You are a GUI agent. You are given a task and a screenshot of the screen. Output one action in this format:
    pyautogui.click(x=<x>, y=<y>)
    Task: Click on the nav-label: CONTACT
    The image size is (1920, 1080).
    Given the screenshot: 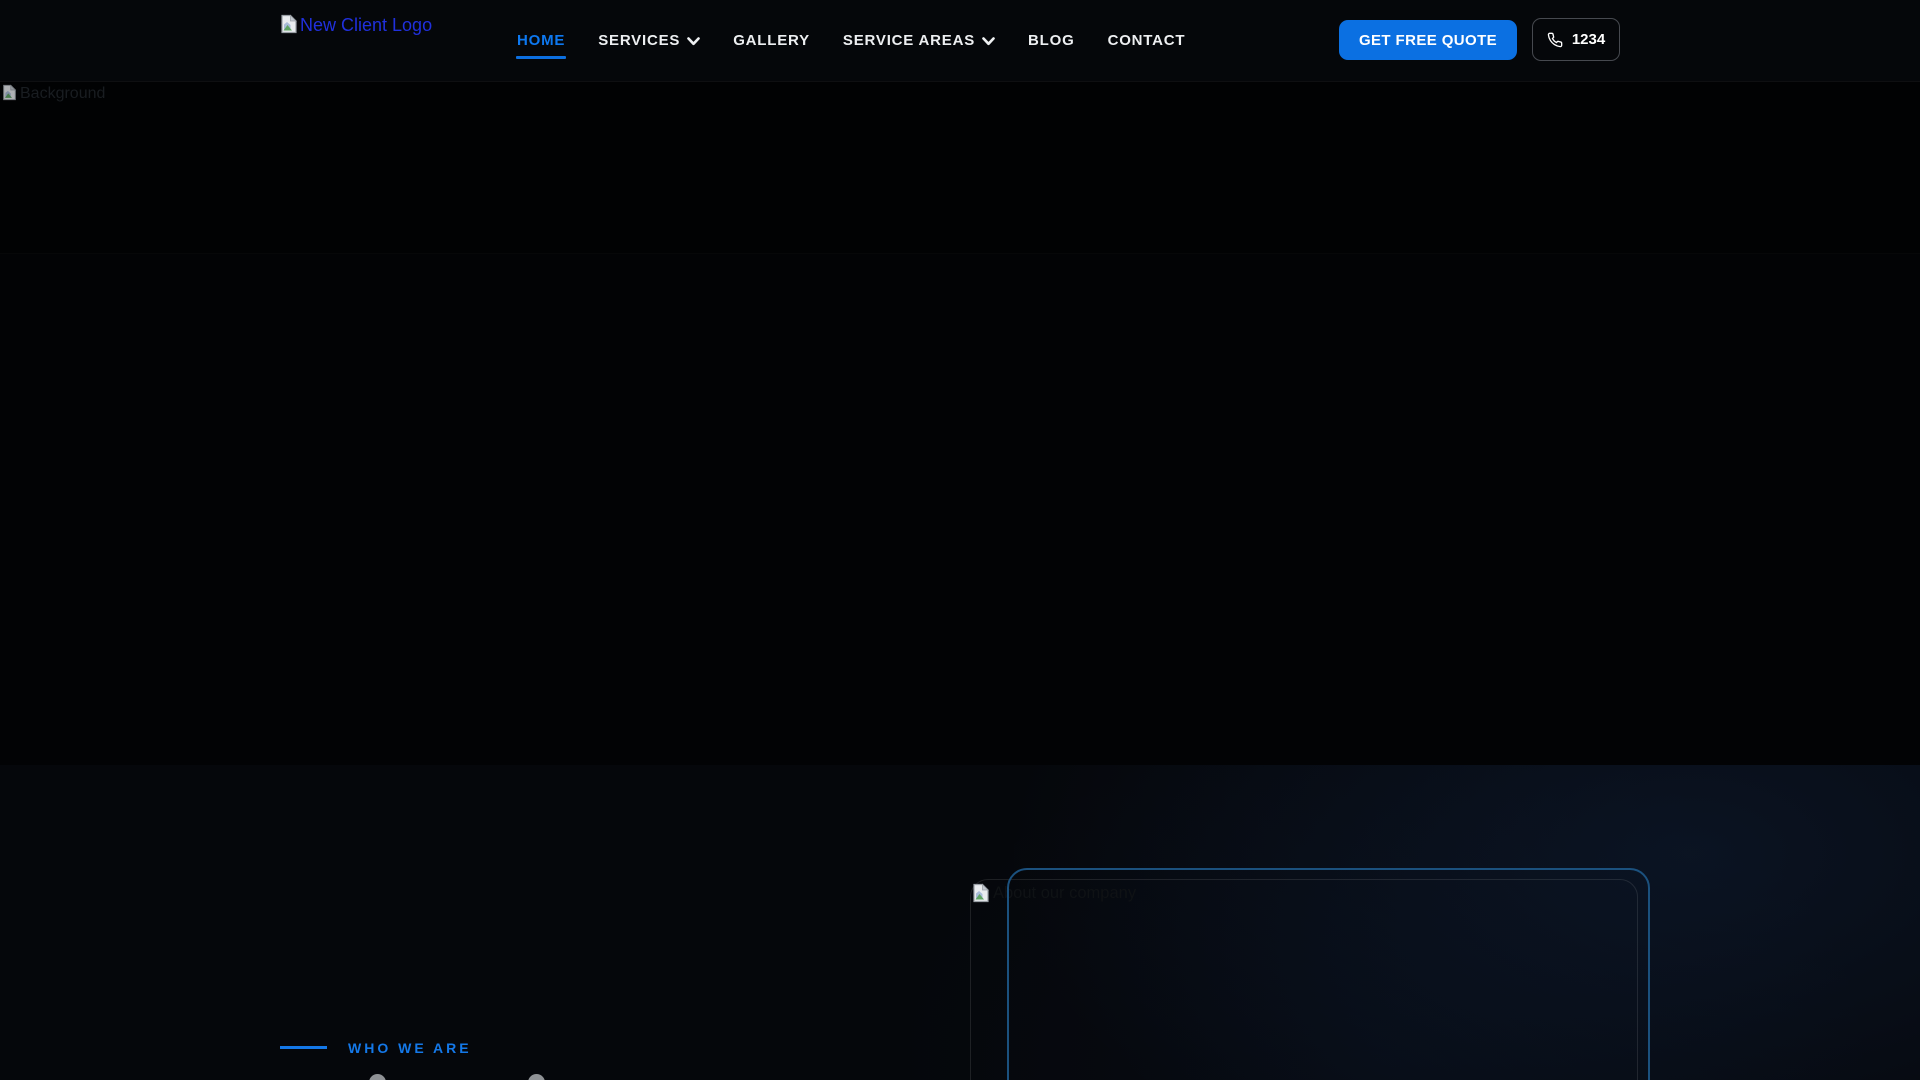 What is the action you would take?
    pyautogui.click(x=1146, y=40)
    